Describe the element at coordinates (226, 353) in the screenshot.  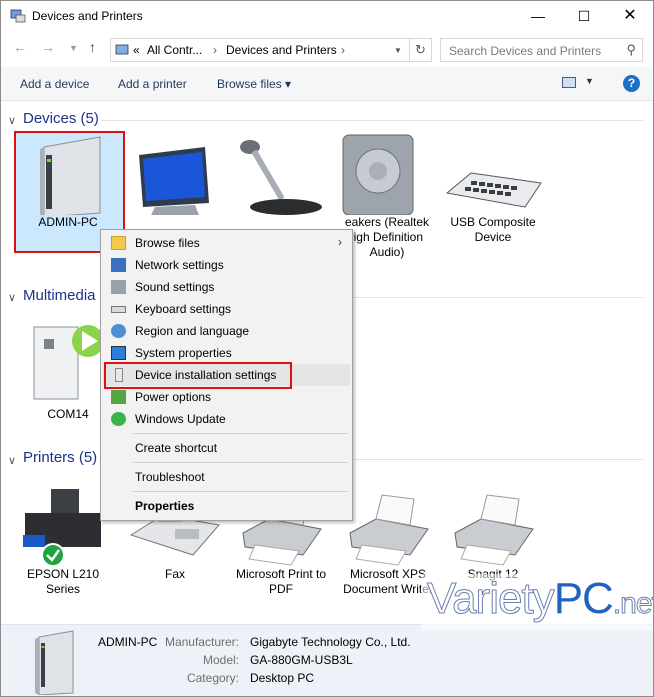
I see `menu-item-system-properties: System properties` at that location.